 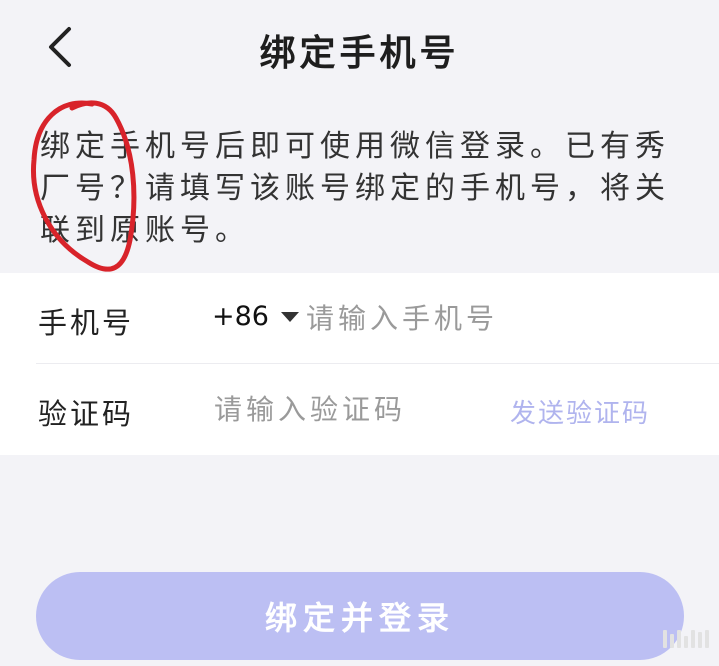 What do you see at coordinates (354, 409) in the screenshot?
I see `verification-code-input` at bounding box center [354, 409].